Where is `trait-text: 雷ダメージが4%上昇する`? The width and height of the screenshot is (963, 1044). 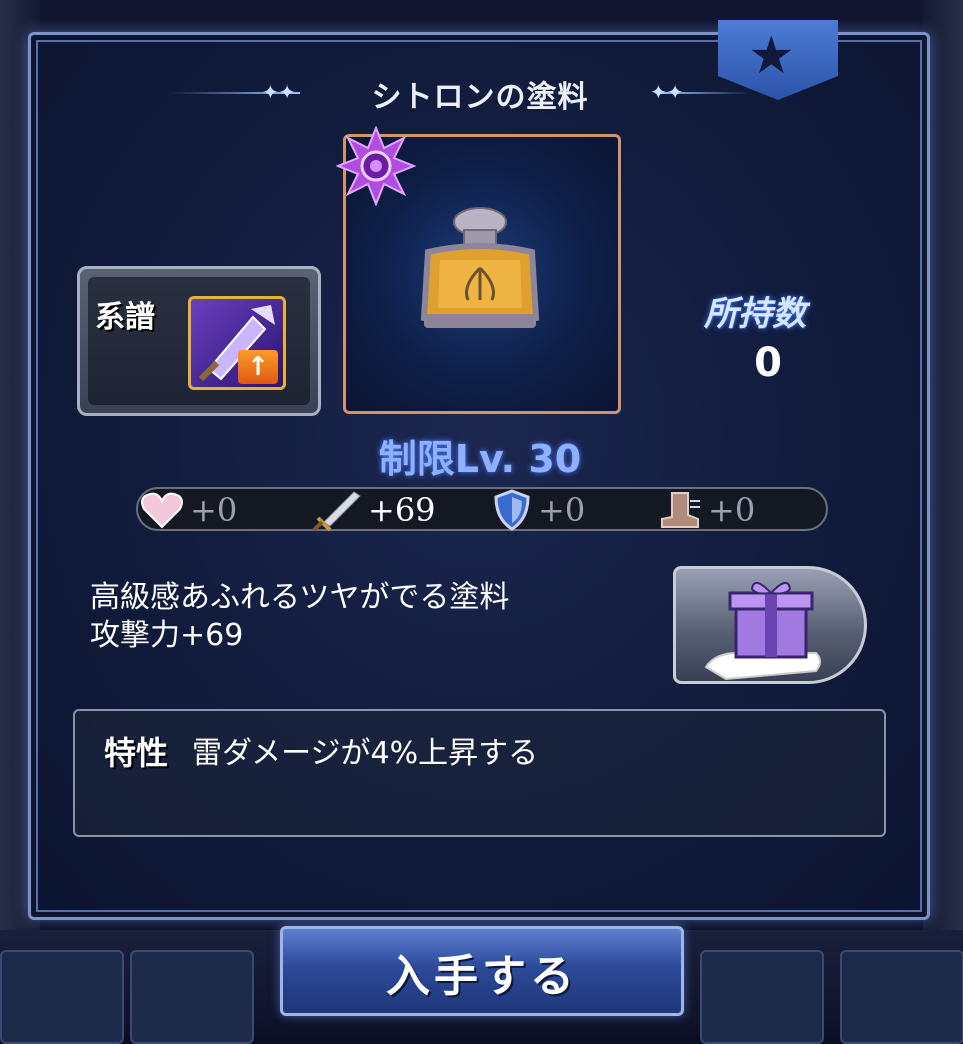 trait-text: 雷ダメージが4%上昇する is located at coordinates (365, 753).